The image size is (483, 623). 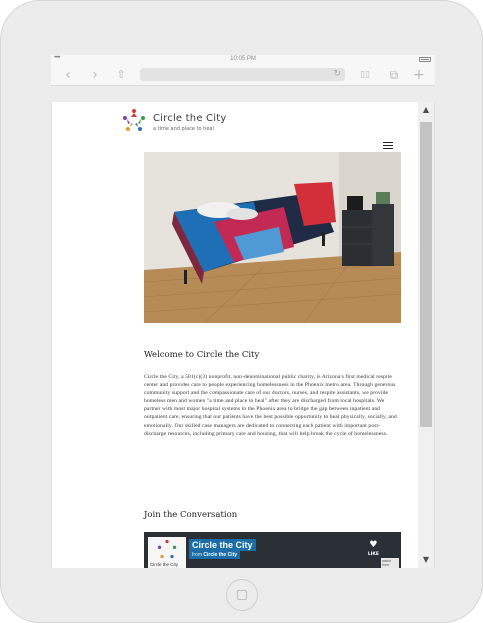 I want to click on site-brand-name: Circle the City, so click(x=189, y=118).